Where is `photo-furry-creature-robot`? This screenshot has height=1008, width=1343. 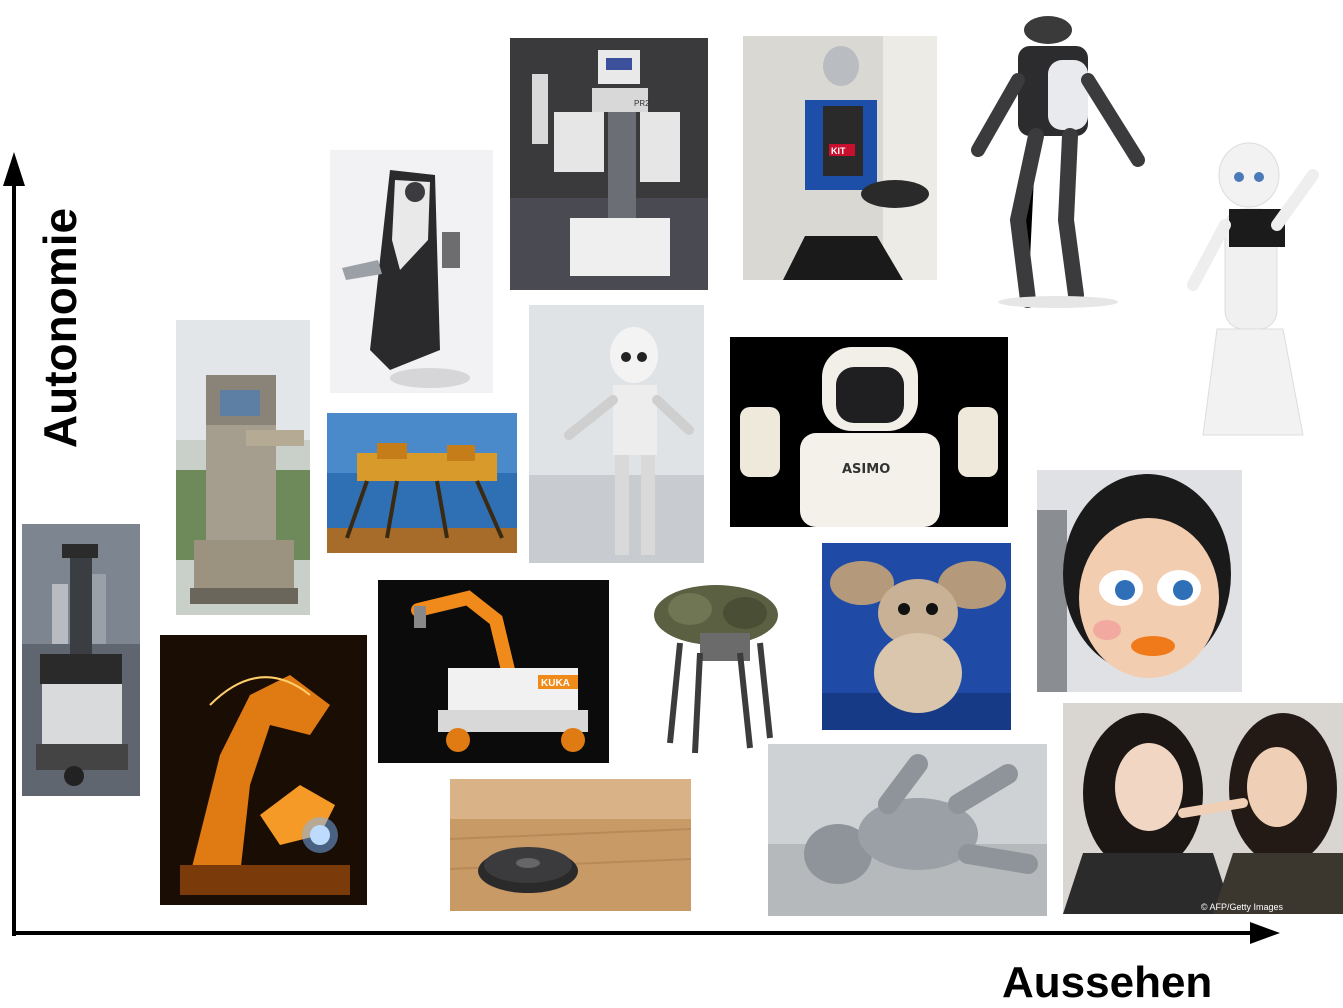
photo-furry-creature-robot is located at coordinates (916, 636).